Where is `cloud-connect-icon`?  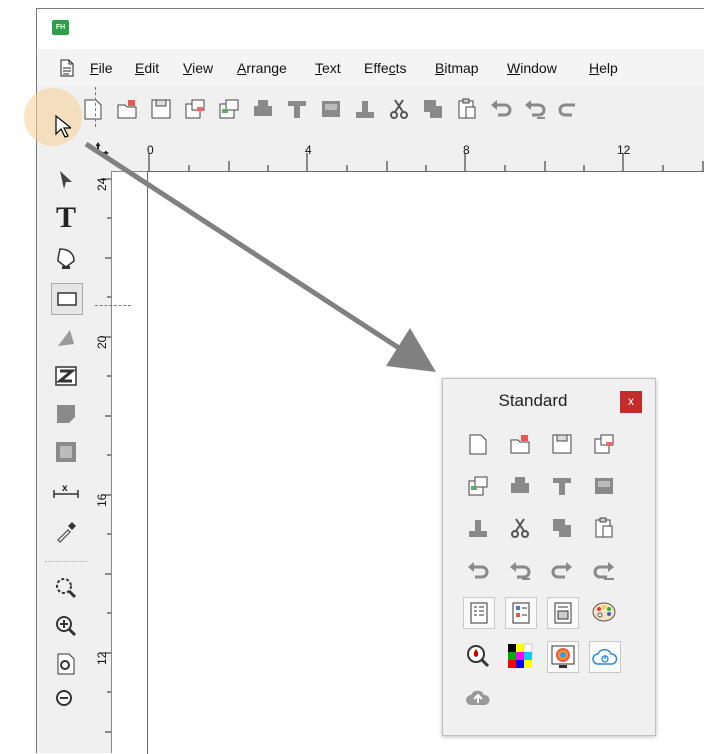
cloud-connect-icon is located at coordinates (605, 657).